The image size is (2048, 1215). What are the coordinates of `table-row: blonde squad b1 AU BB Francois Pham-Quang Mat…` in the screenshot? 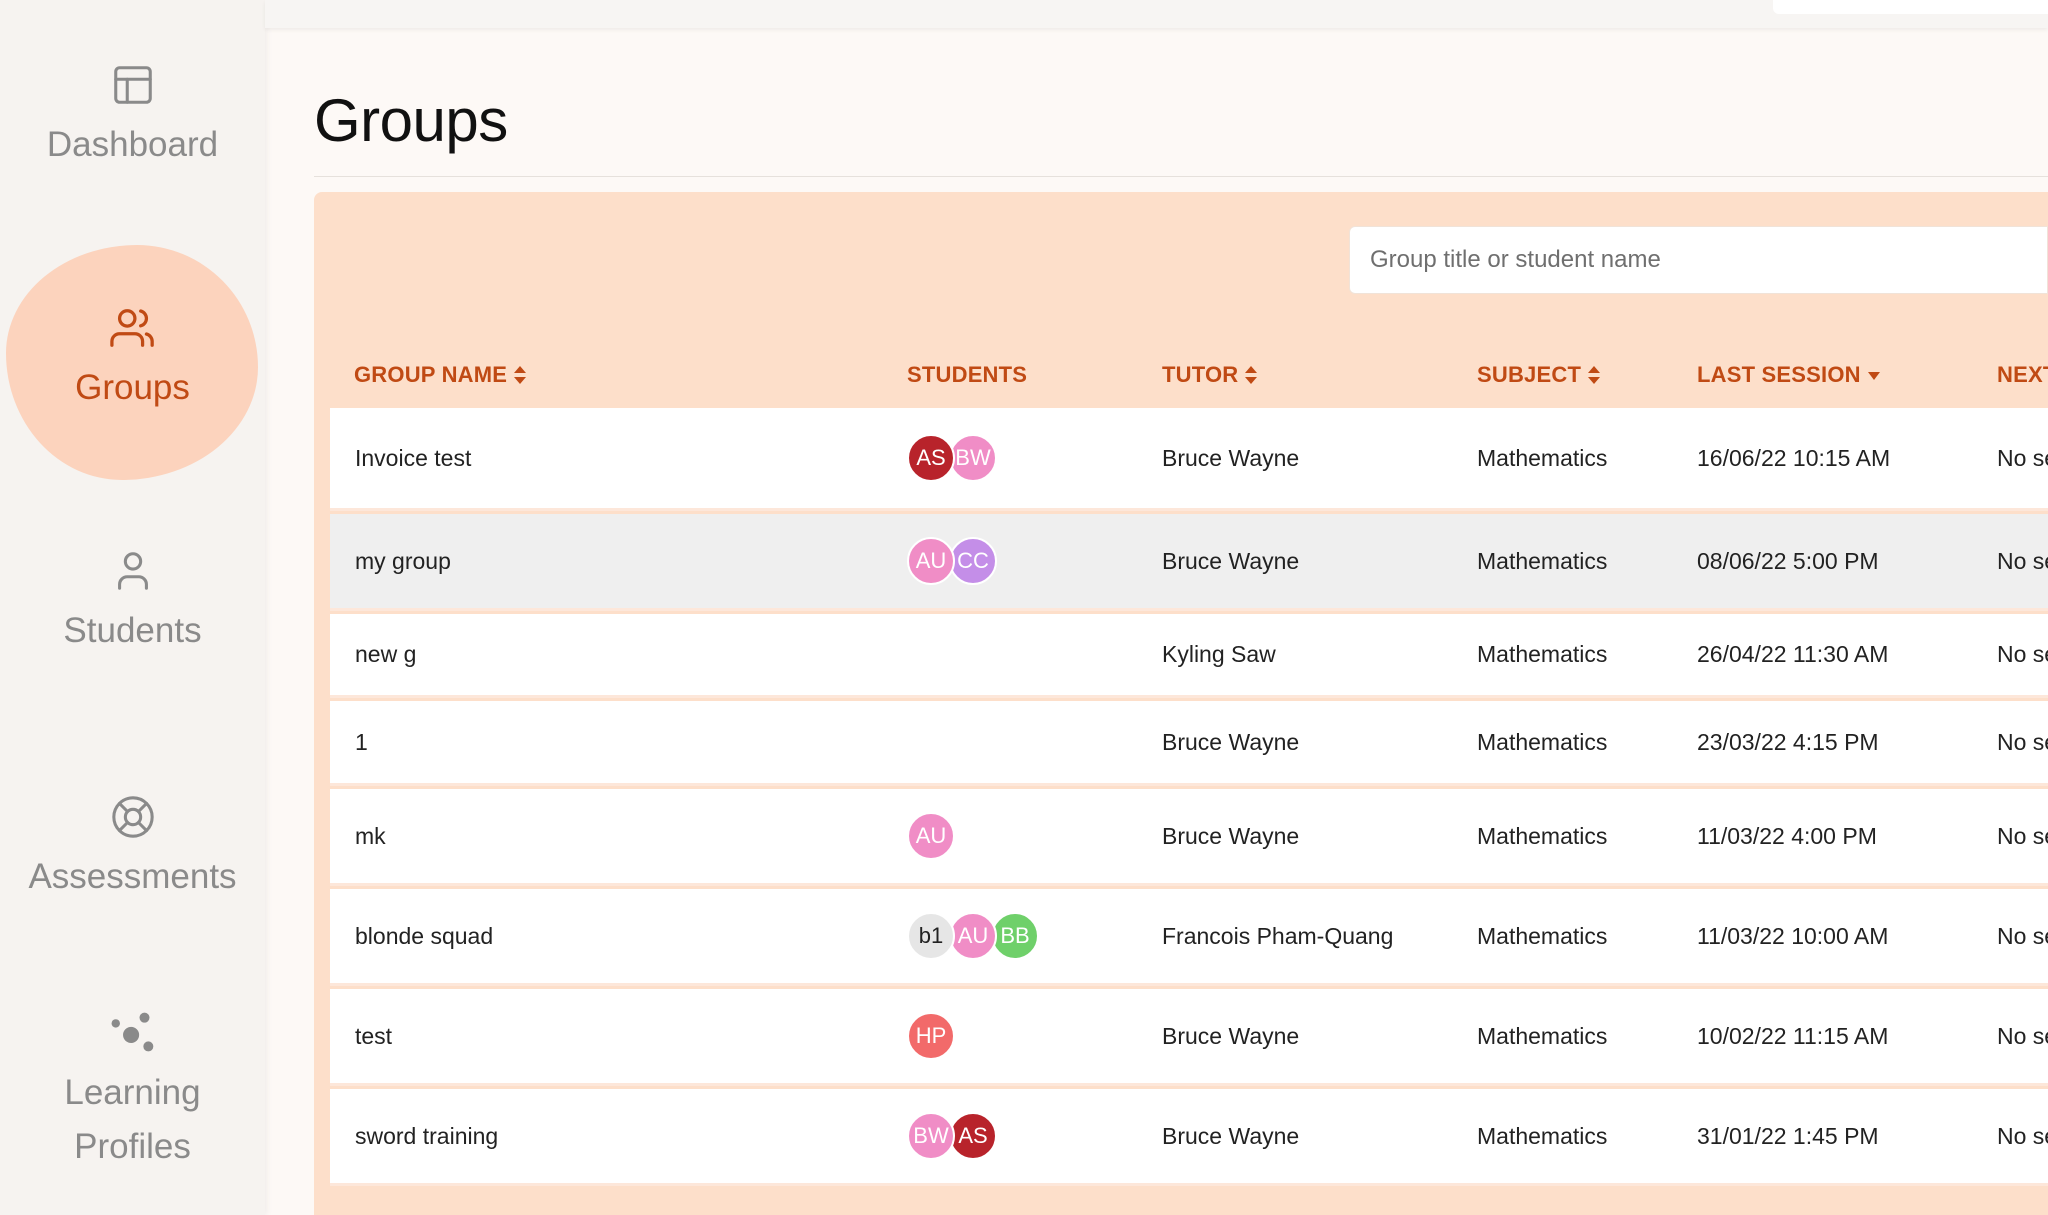 It's located at (1189, 937).